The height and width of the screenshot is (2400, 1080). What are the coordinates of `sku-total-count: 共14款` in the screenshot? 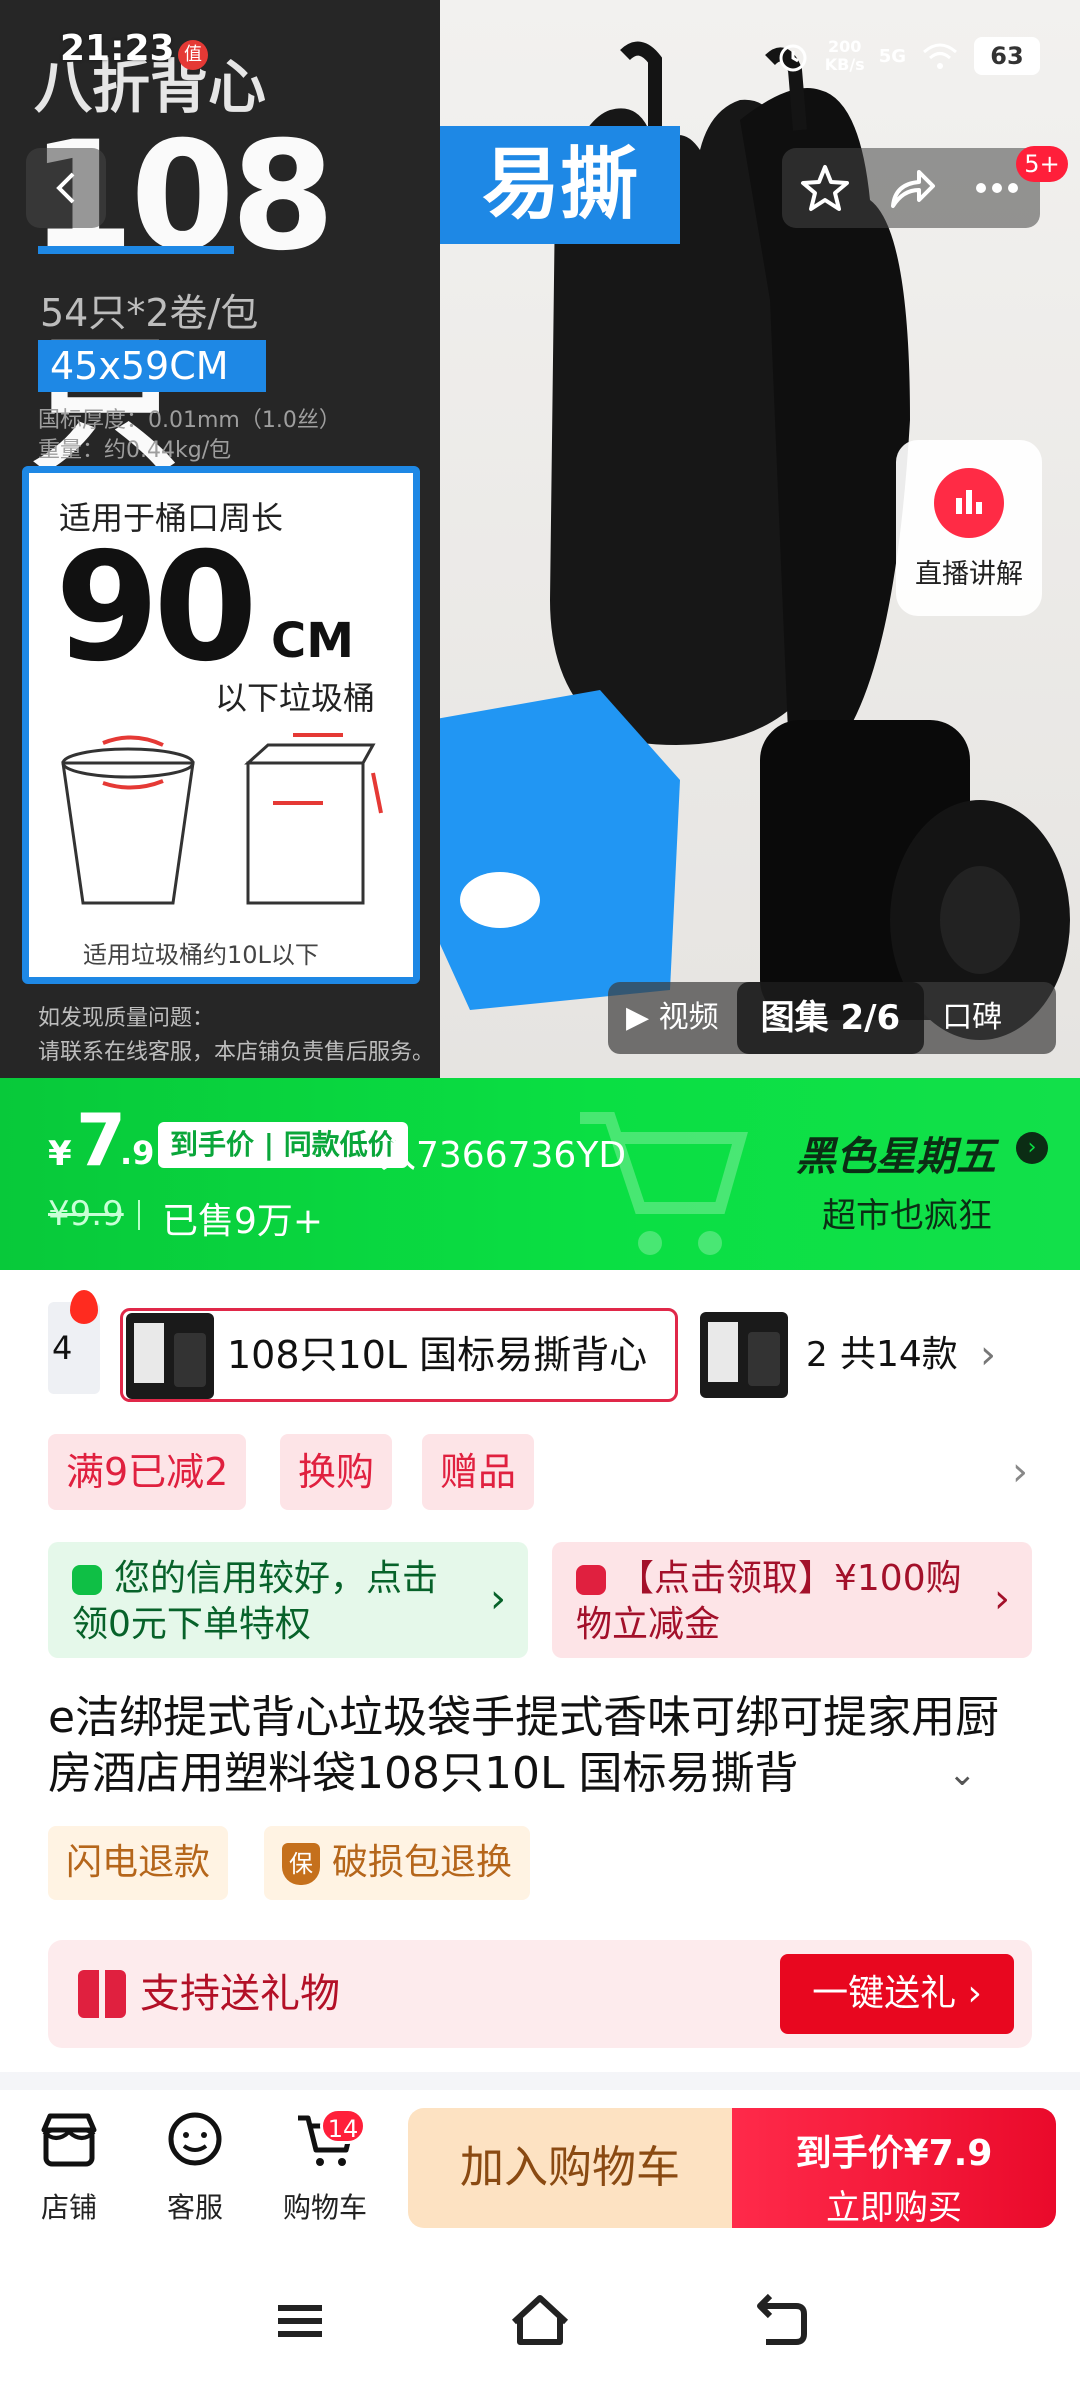 It's located at (899, 1355).